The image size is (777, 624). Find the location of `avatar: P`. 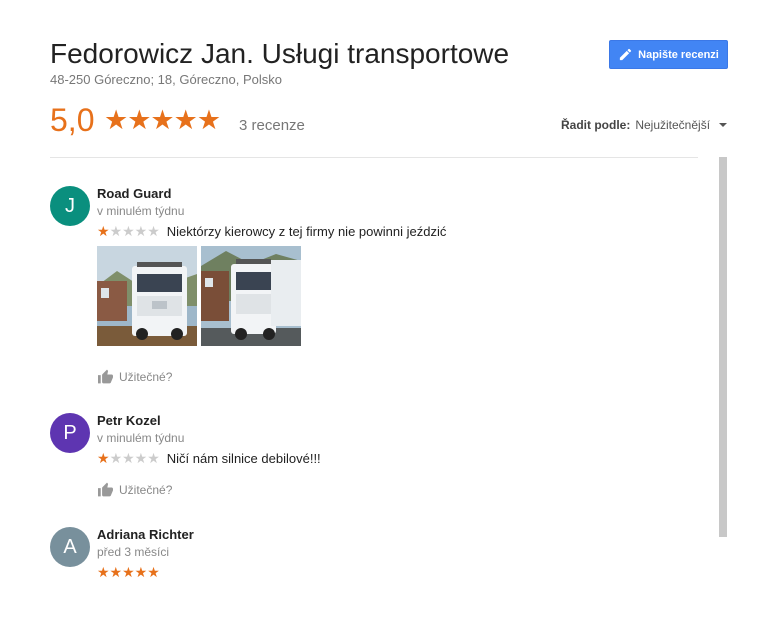

avatar: P is located at coordinates (70, 433).